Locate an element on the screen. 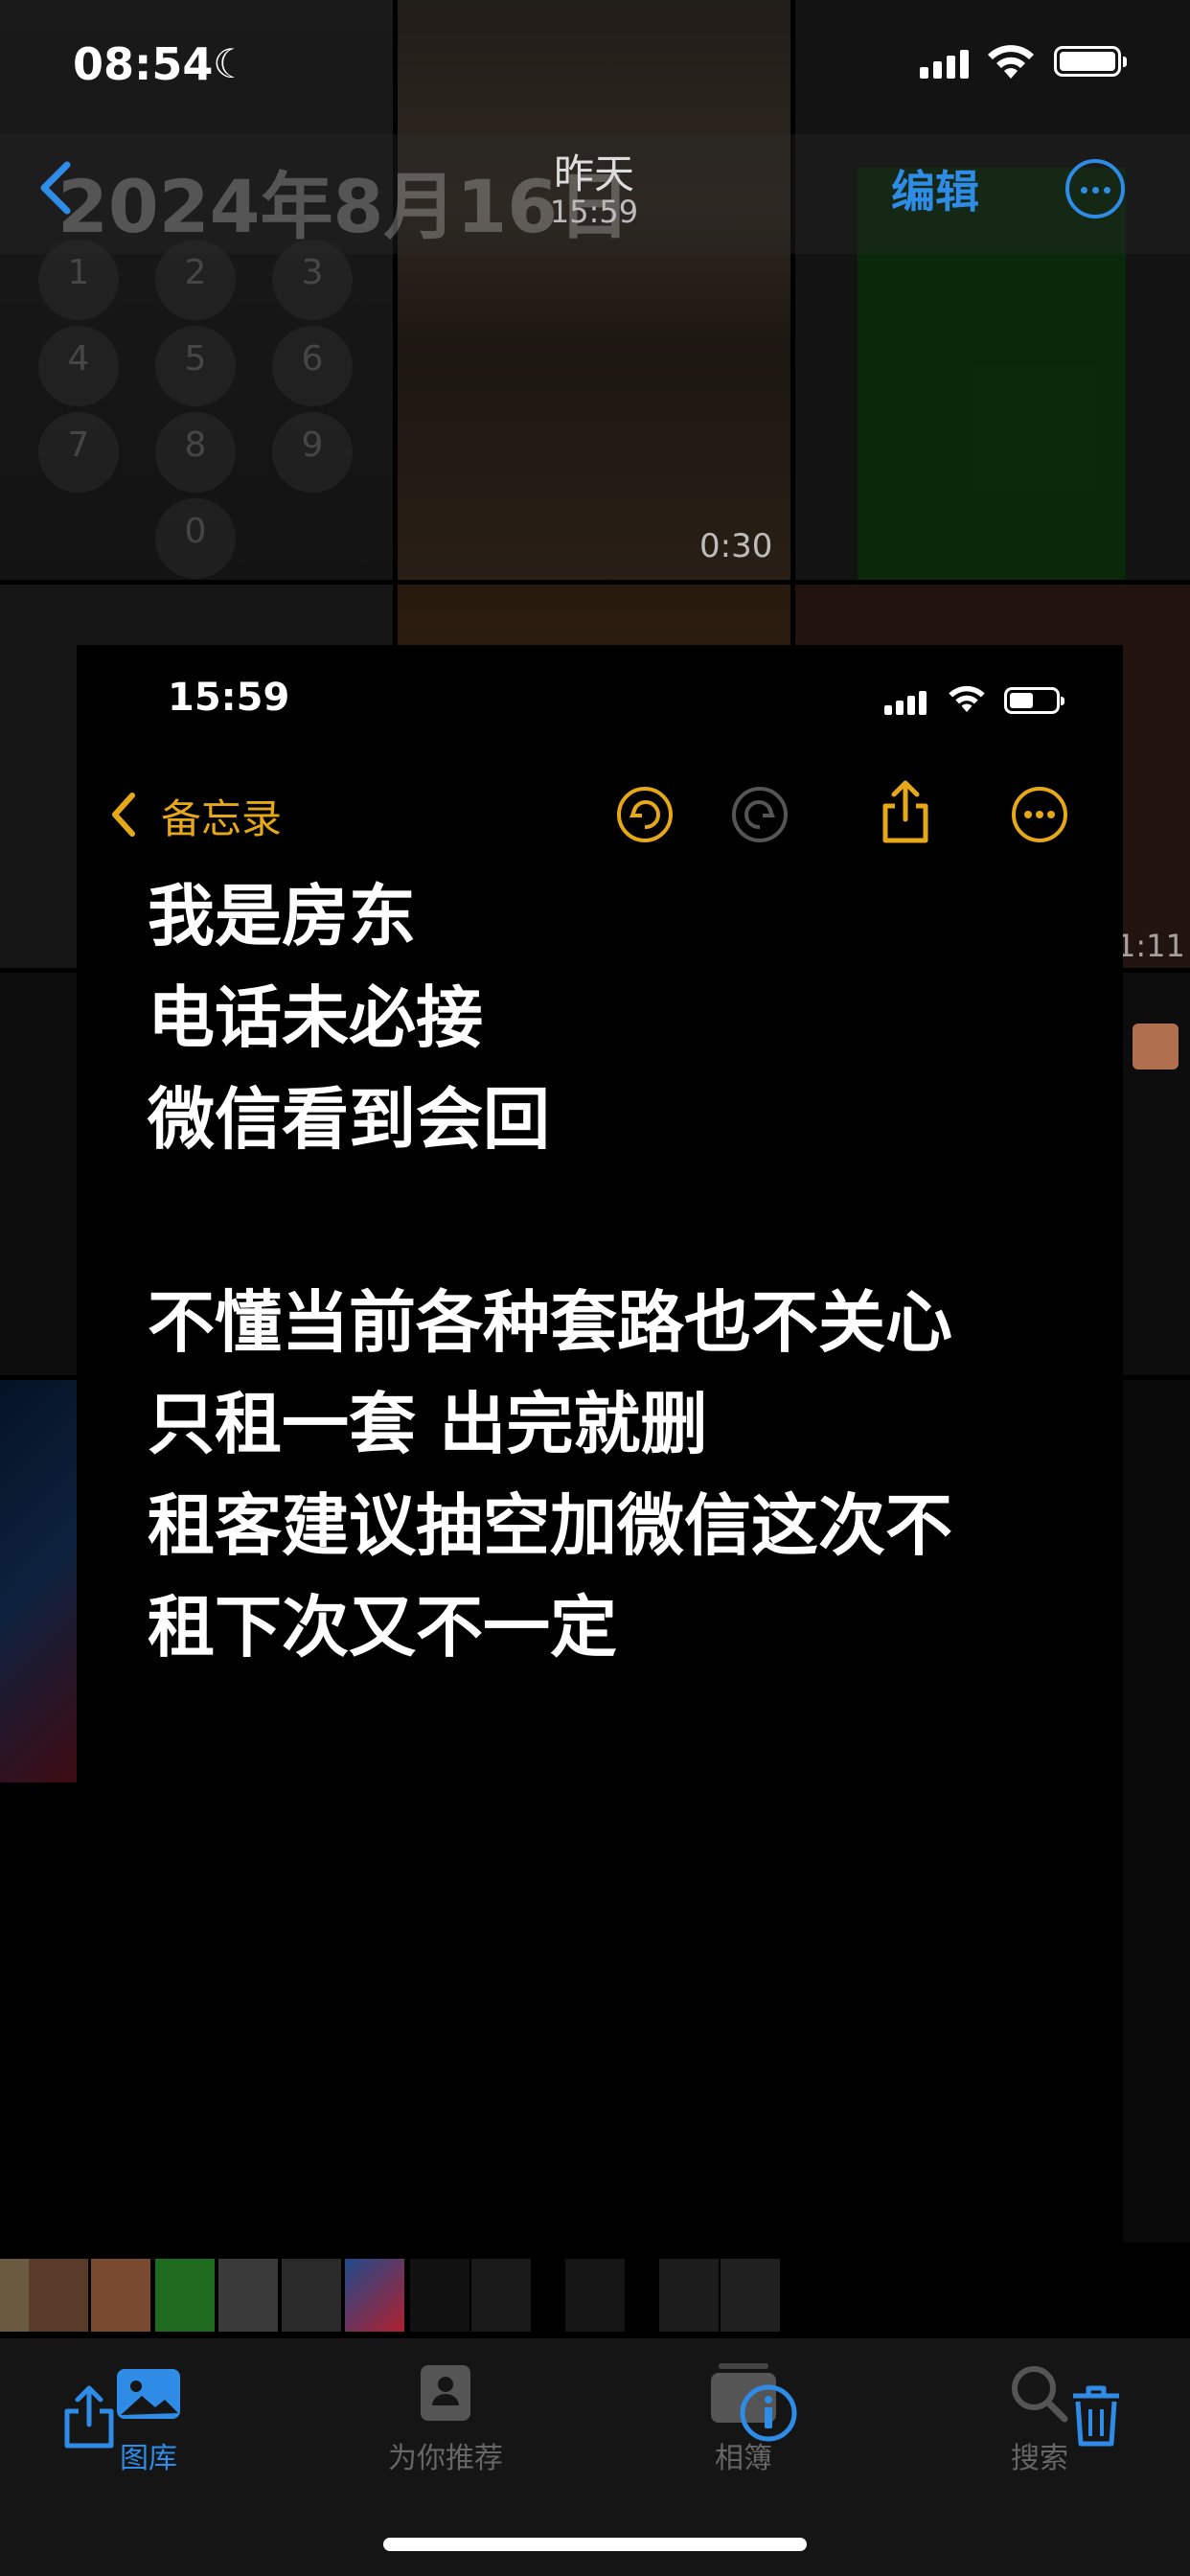 Image resolution: width=1190 pixels, height=2576 pixels. video-duration: 0:30 is located at coordinates (736, 546).